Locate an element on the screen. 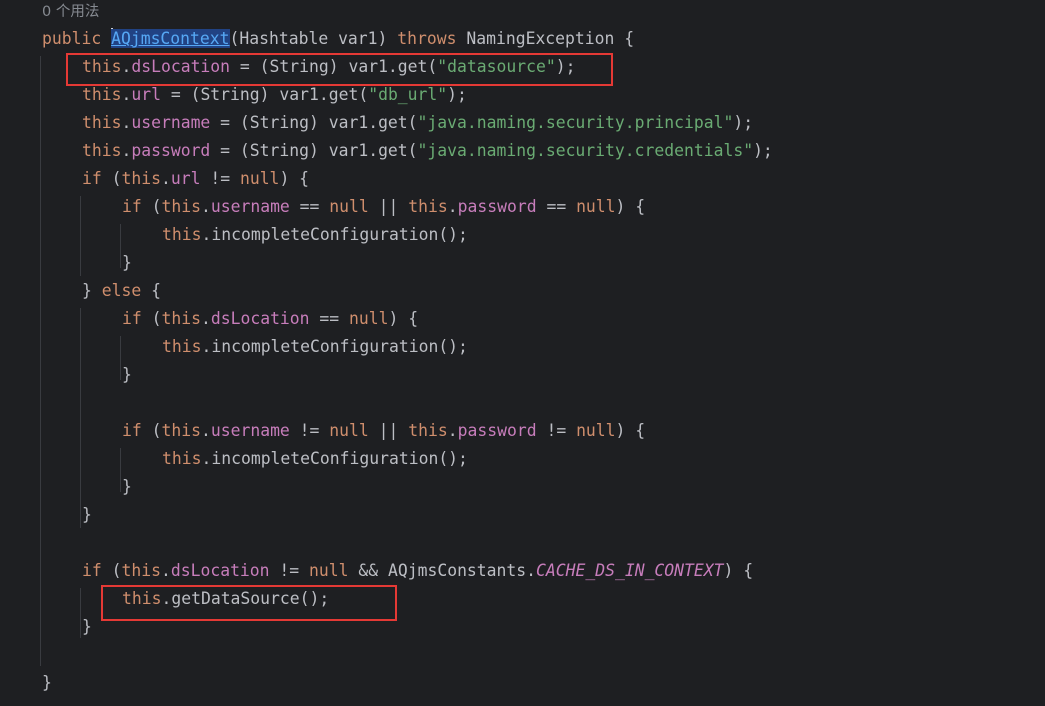  code-token: && AQjmsConstants. is located at coordinates (442, 570).